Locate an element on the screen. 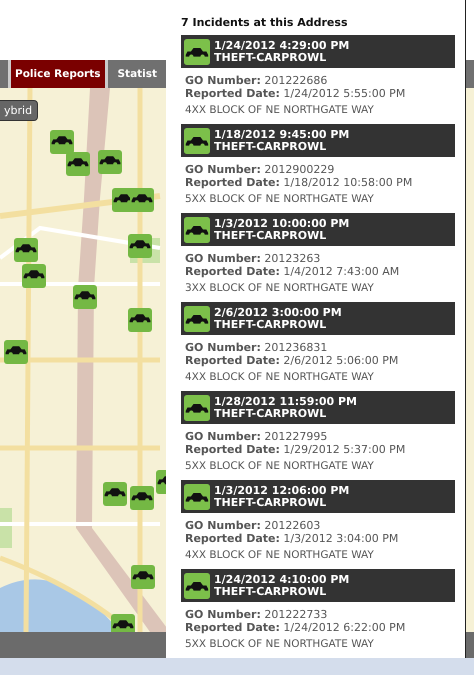  go-number: GO Number: 201222686 is located at coordinates (256, 80).